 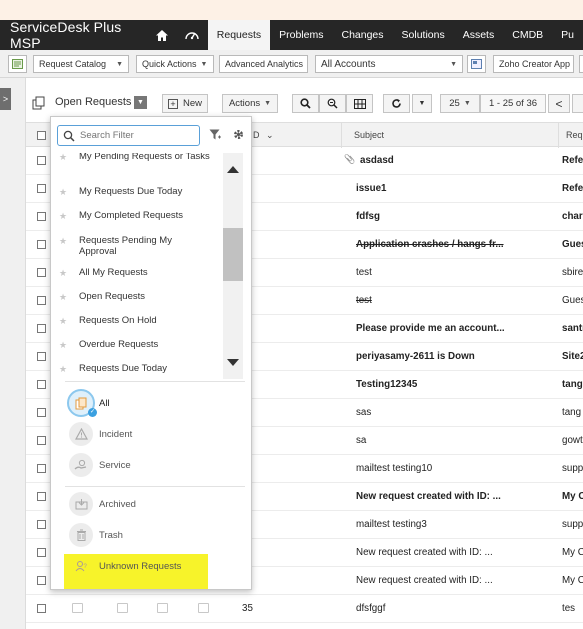 I want to click on view-item-my-completed: ★ My Completed Requests, so click(x=139, y=215).